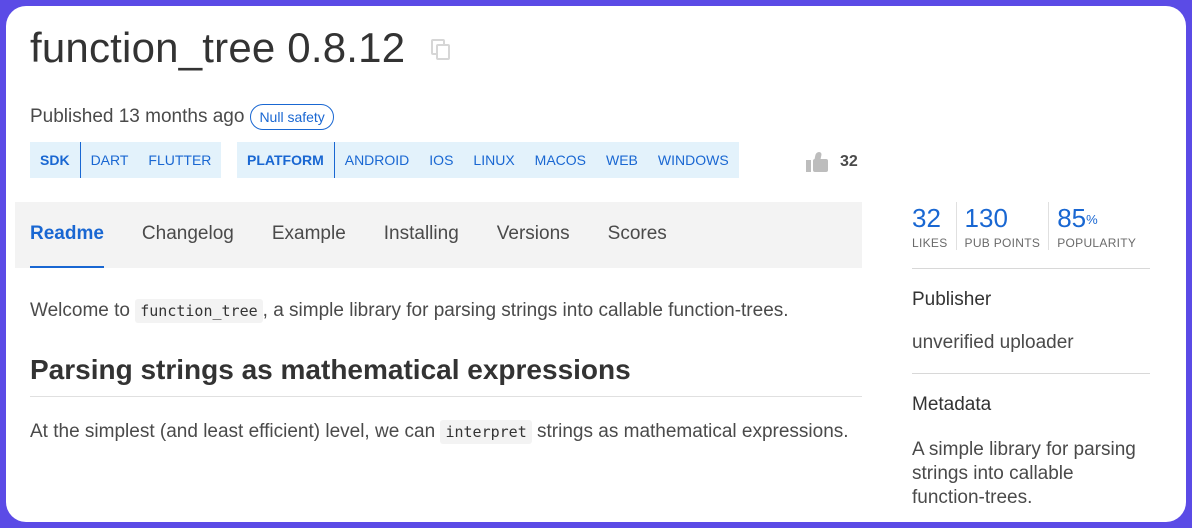  Describe the element at coordinates (1097, 243) in the screenshot. I see `stat-popularity-label: POPULARITY` at that location.